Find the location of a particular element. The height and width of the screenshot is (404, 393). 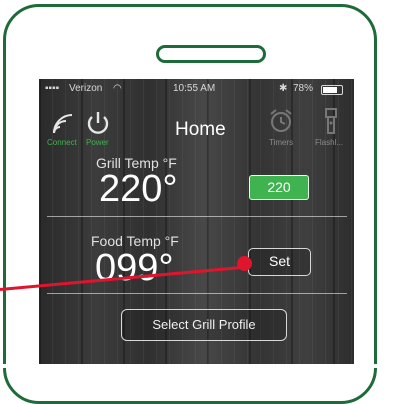

page-title: Home is located at coordinates (200, 129).